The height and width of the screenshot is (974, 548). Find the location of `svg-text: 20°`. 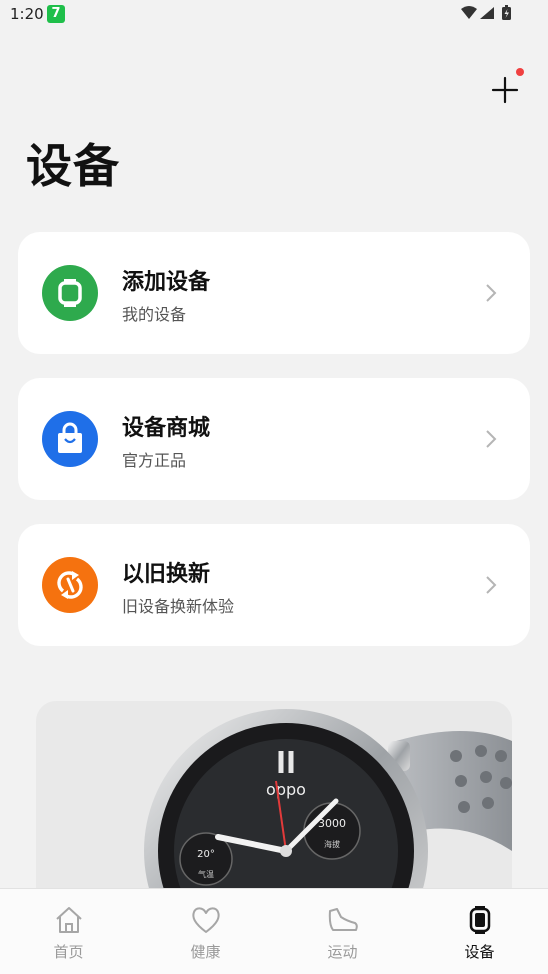

svg-text: 20° is located at coordinates (206, 854).